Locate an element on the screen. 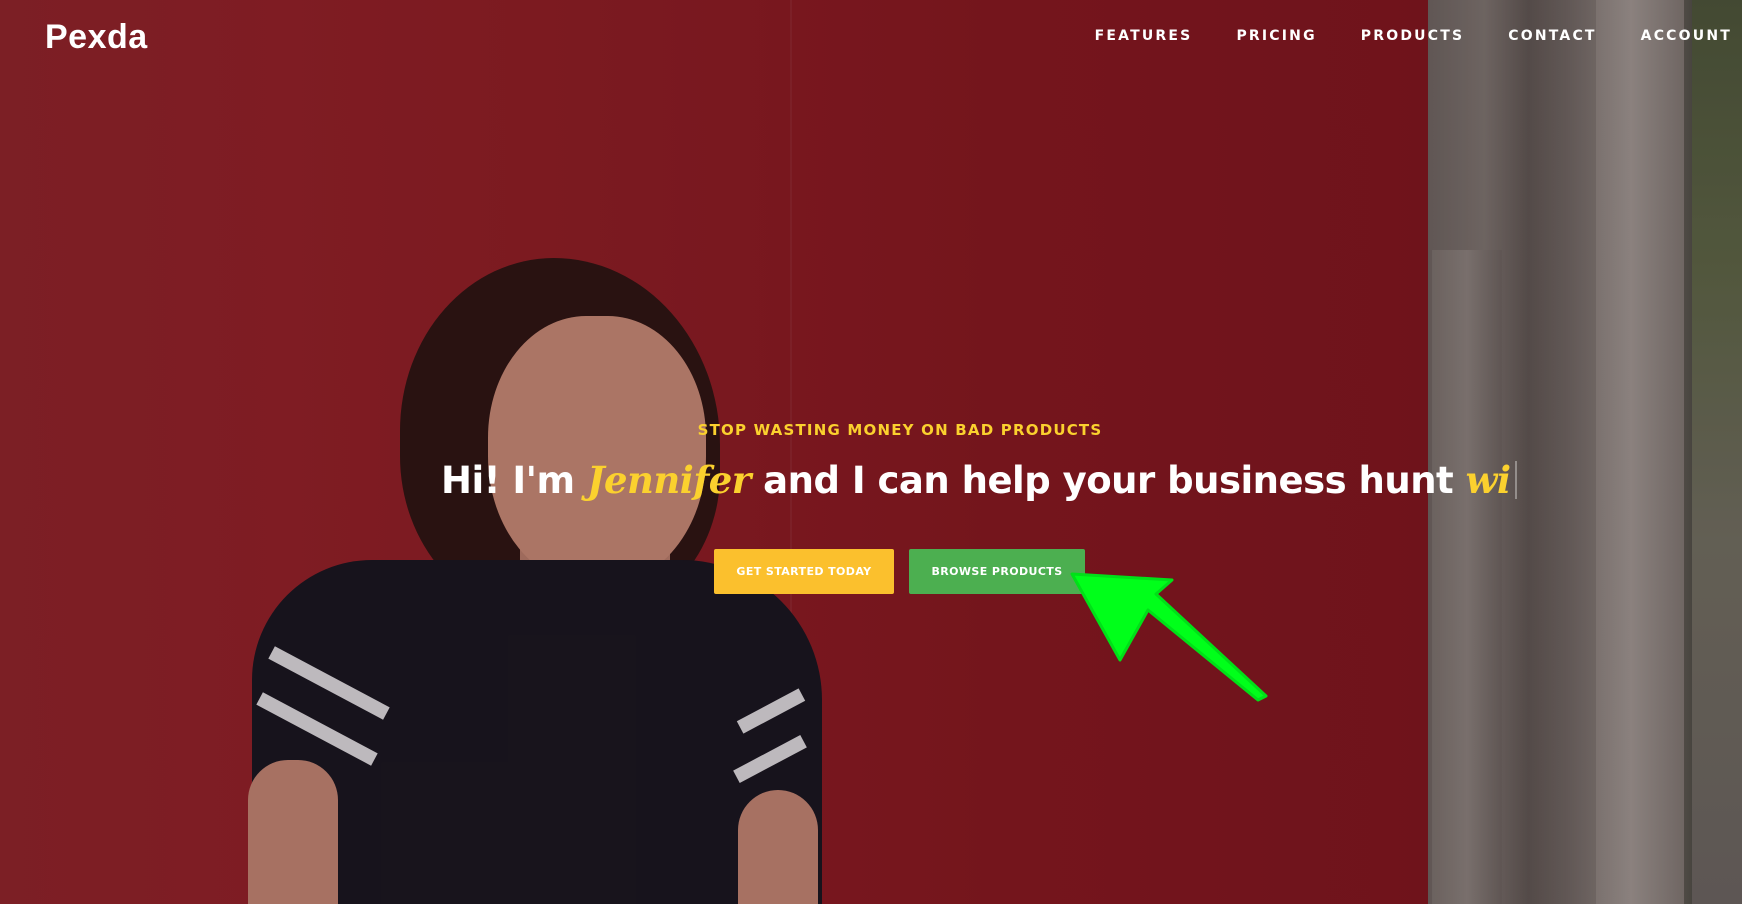 The image size is (1742, 904). nav-link-products: PRODUCTS is located at coordinates (1412, 36).